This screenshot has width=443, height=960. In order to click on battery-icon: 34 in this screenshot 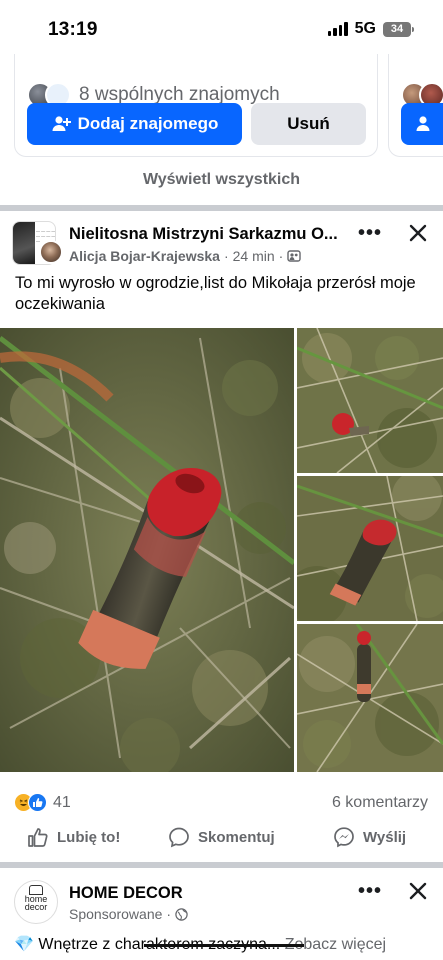, I will do `click(398, 29)`.